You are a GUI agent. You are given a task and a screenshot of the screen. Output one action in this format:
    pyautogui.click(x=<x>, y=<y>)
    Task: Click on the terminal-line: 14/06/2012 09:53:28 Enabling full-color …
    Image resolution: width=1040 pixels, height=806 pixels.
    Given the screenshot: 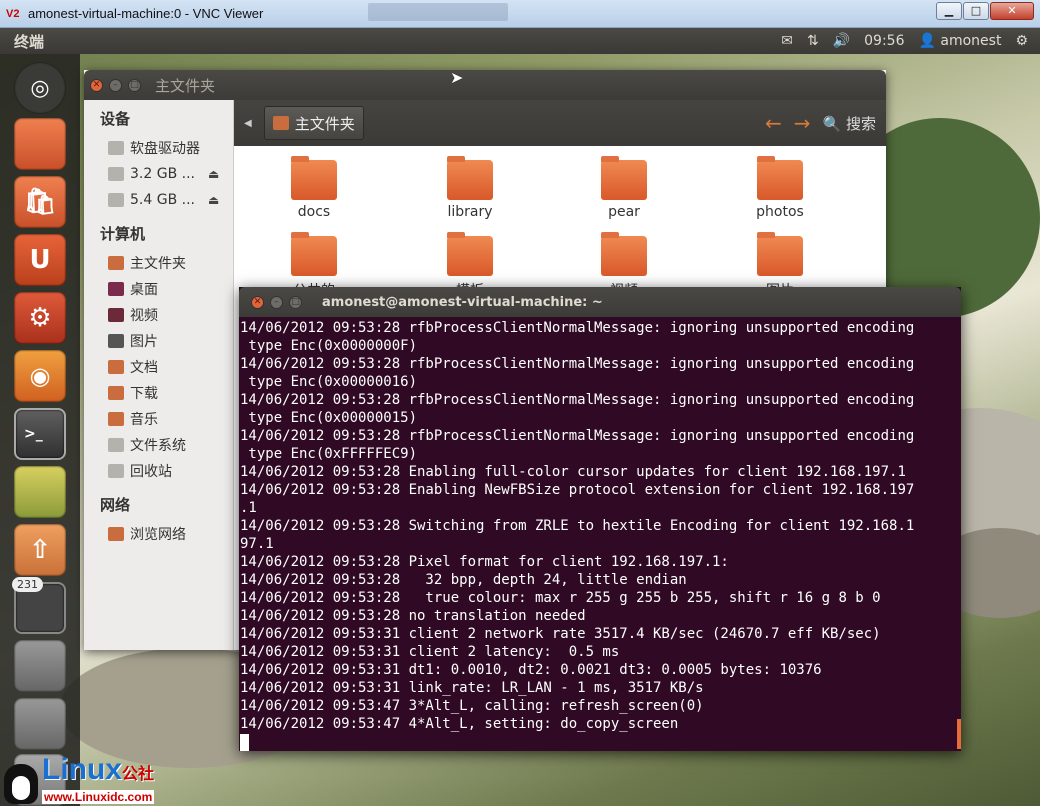 What is the action you would take?
    pyautogui.click(x=573, y=472)
    